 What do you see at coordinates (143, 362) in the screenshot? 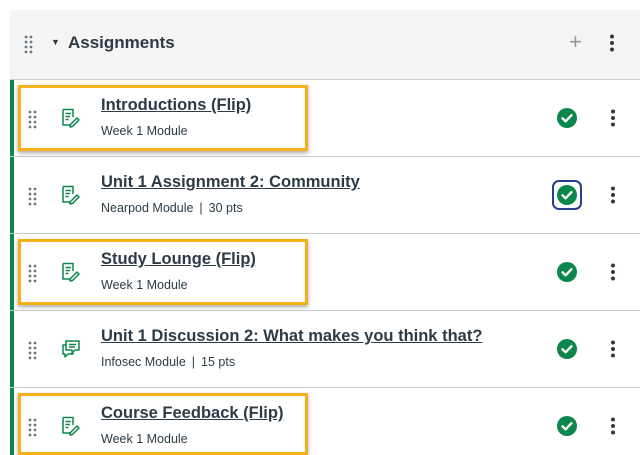
I see `item-module: Infosec Module` at bounding box center [143, 362].